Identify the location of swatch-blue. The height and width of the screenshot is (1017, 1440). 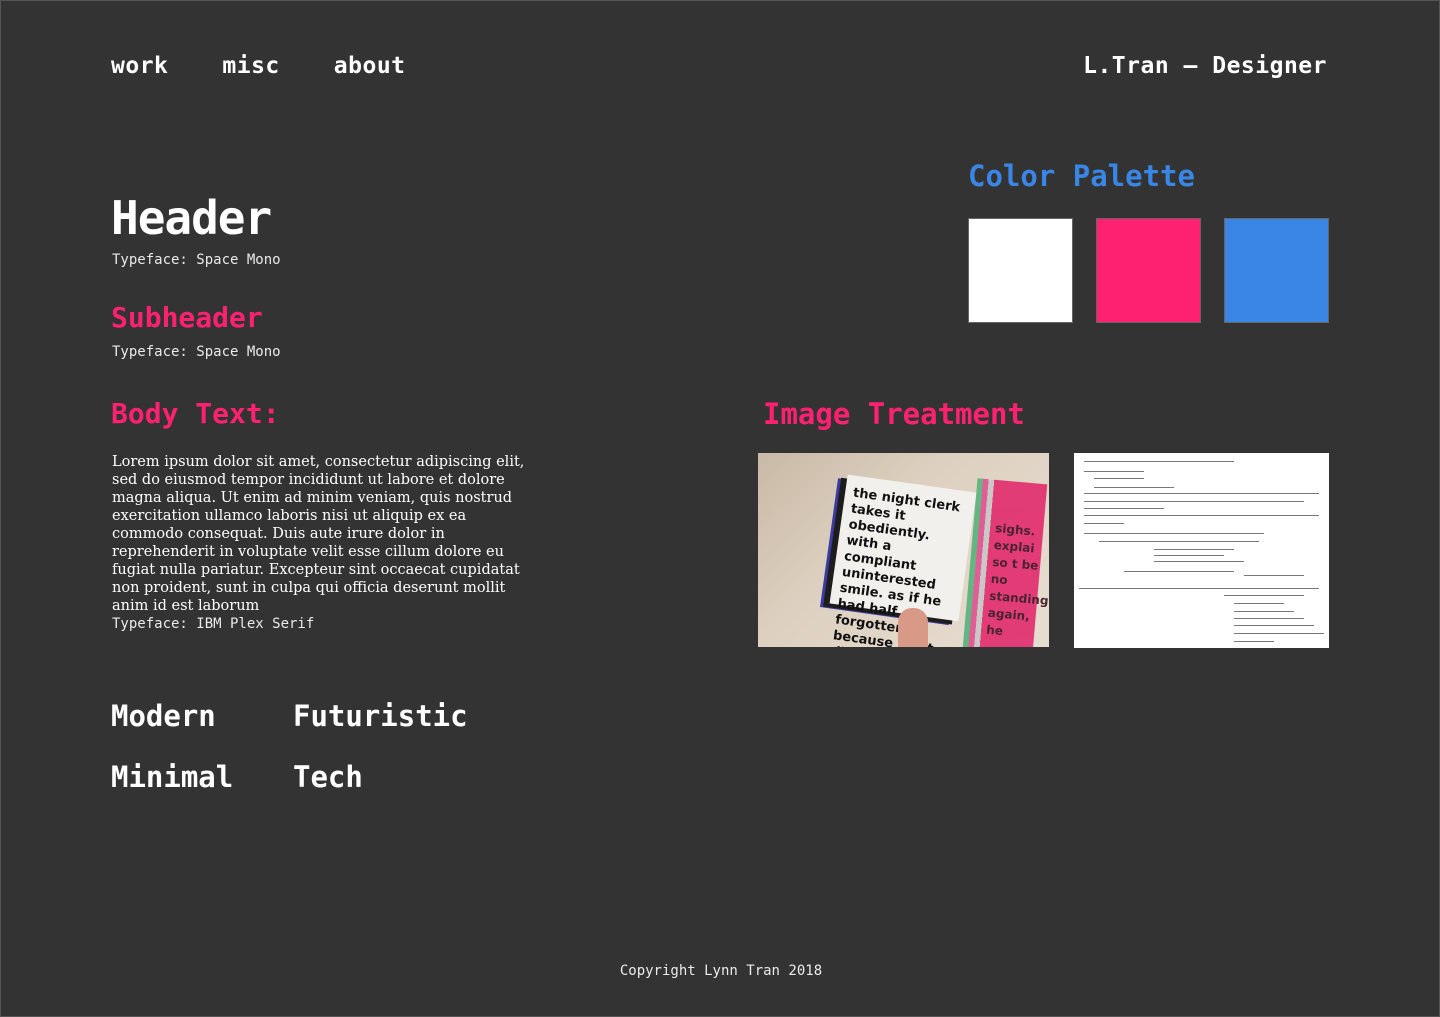
(1276, 270).